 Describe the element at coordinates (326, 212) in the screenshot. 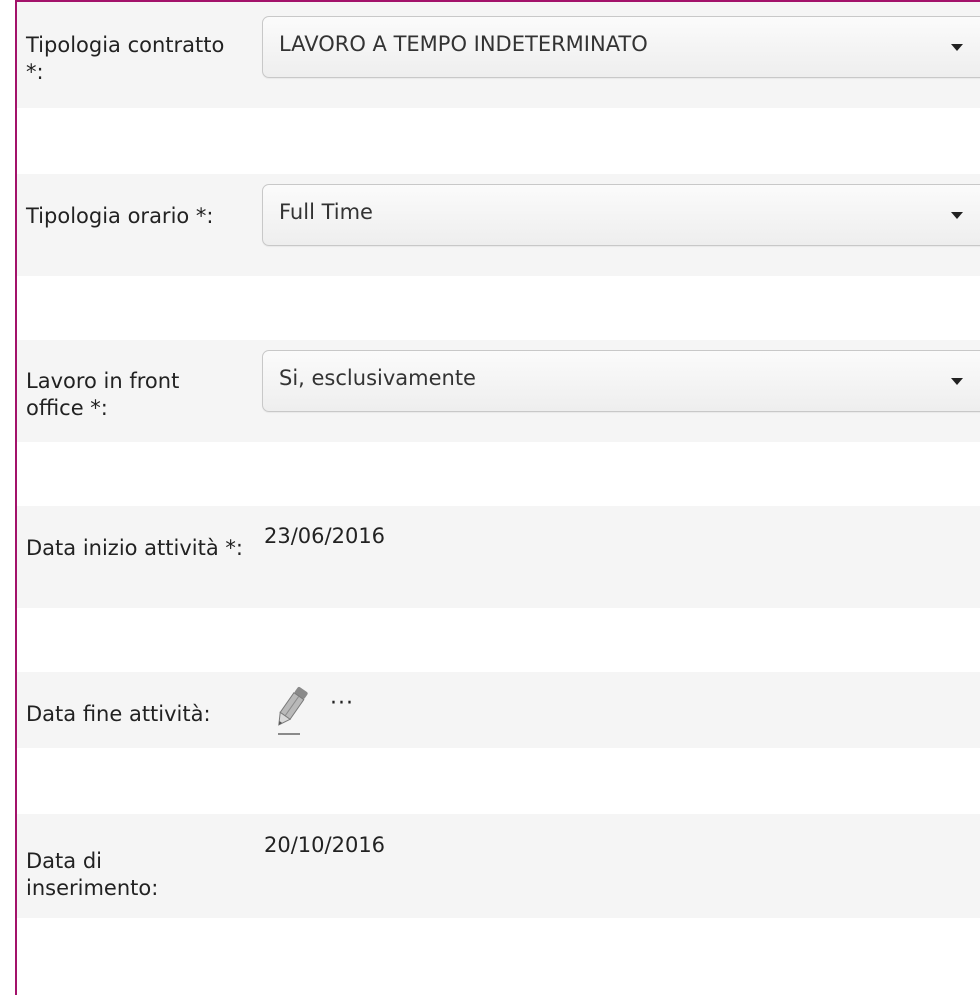

I see `schedule-type-selected: Full Time` at that location.